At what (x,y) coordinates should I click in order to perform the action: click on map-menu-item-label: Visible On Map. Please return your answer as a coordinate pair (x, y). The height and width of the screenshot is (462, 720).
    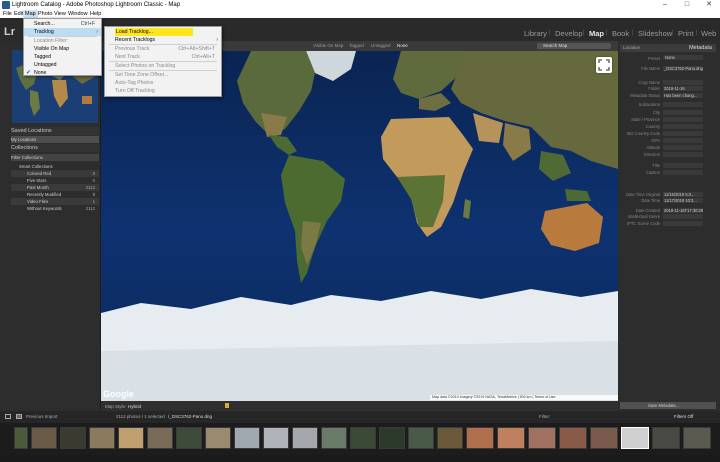
    Looking at the image, I should click on (52, 49).